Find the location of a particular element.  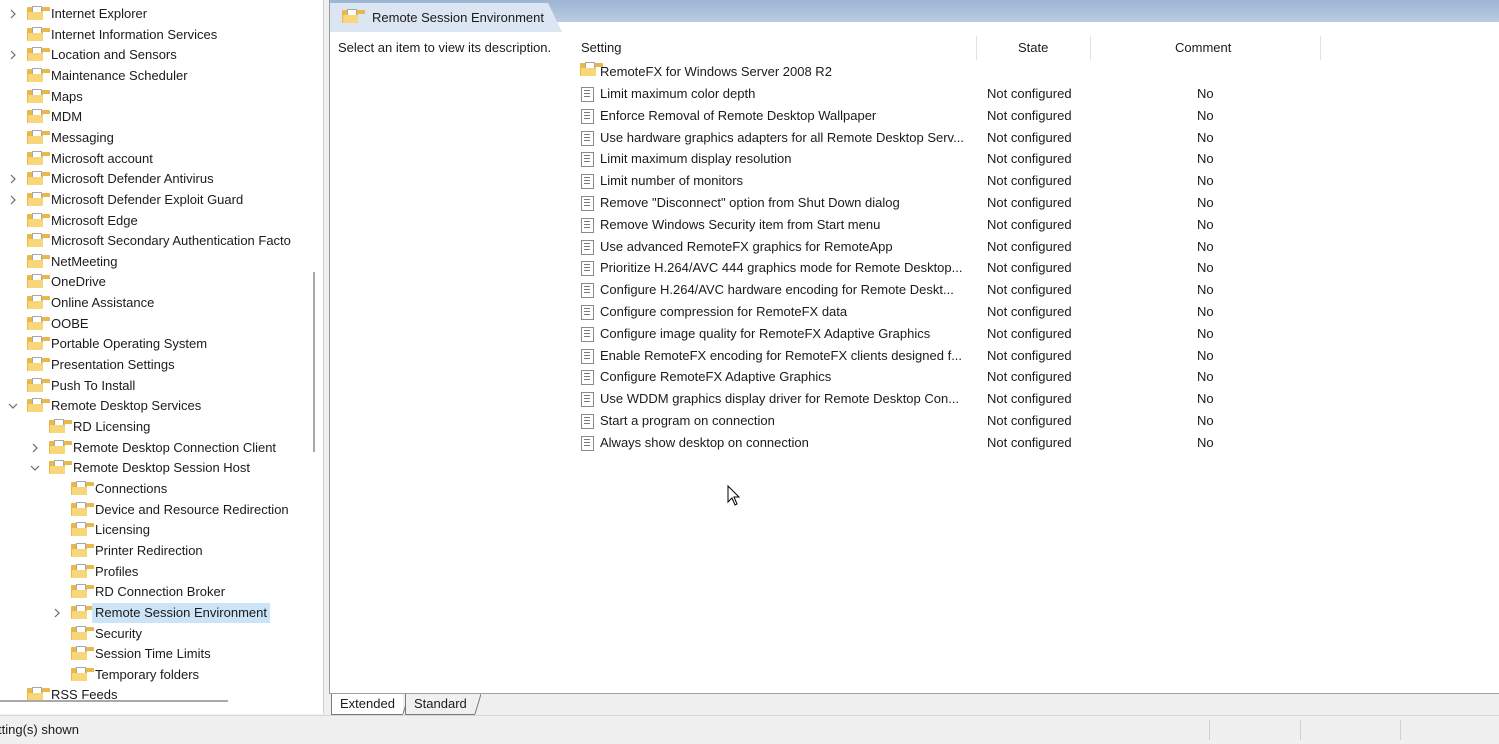

tree-item: Microsoft Secondary Authentication Facto is located at coordinates (161, 241).